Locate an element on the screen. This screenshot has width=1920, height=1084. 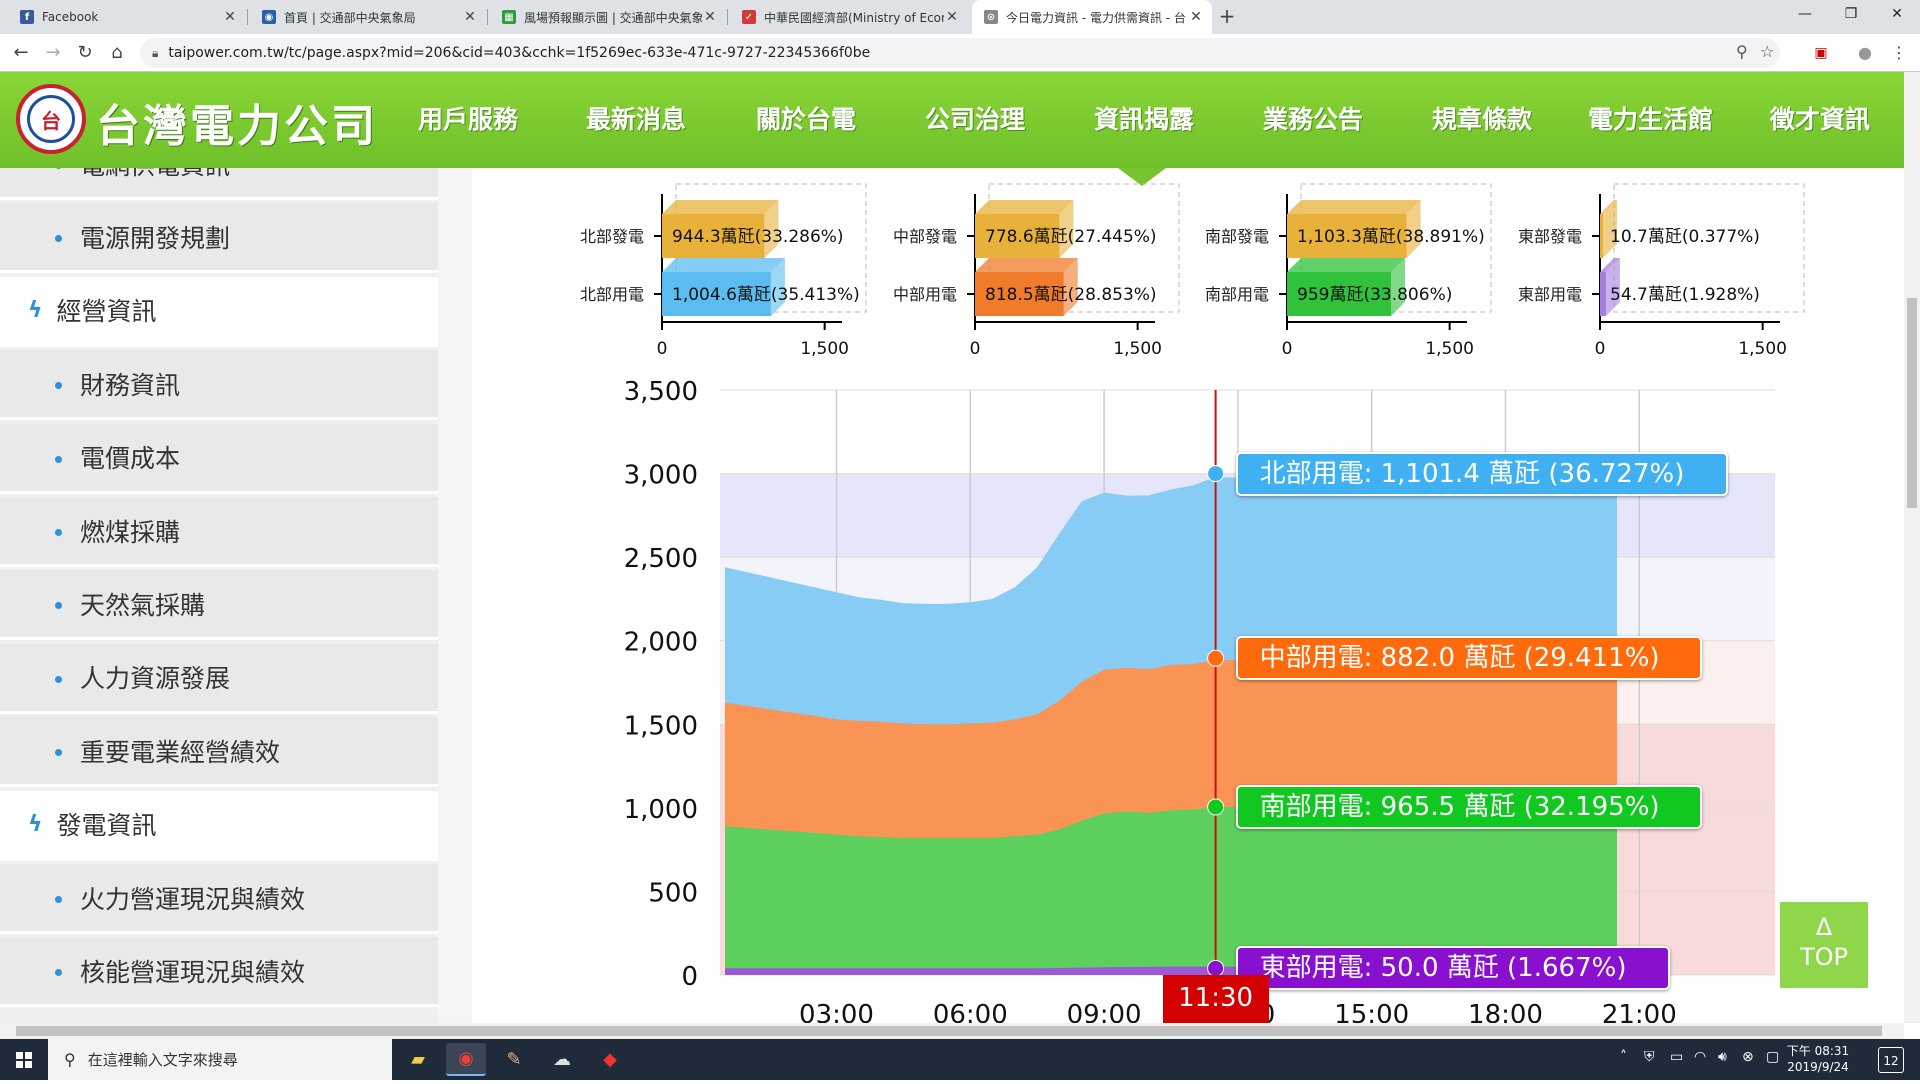
tab-favicon-icon: ▦ is located at coordinates (509, 17).